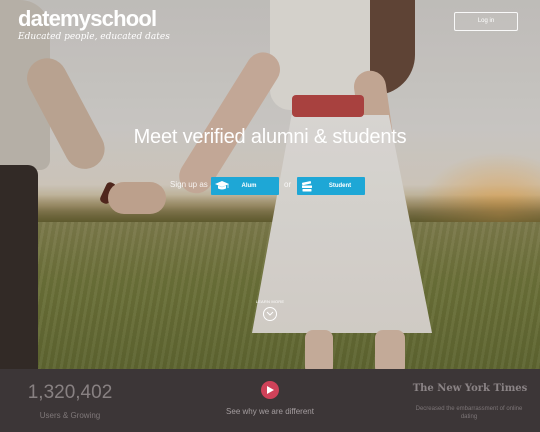 Image resolution: width=540 pixels, height=432 pixels. Describe the element at coordinates (270, 301) in the screenshot. I see `learn-more-label: LEARN MORE` at that location.